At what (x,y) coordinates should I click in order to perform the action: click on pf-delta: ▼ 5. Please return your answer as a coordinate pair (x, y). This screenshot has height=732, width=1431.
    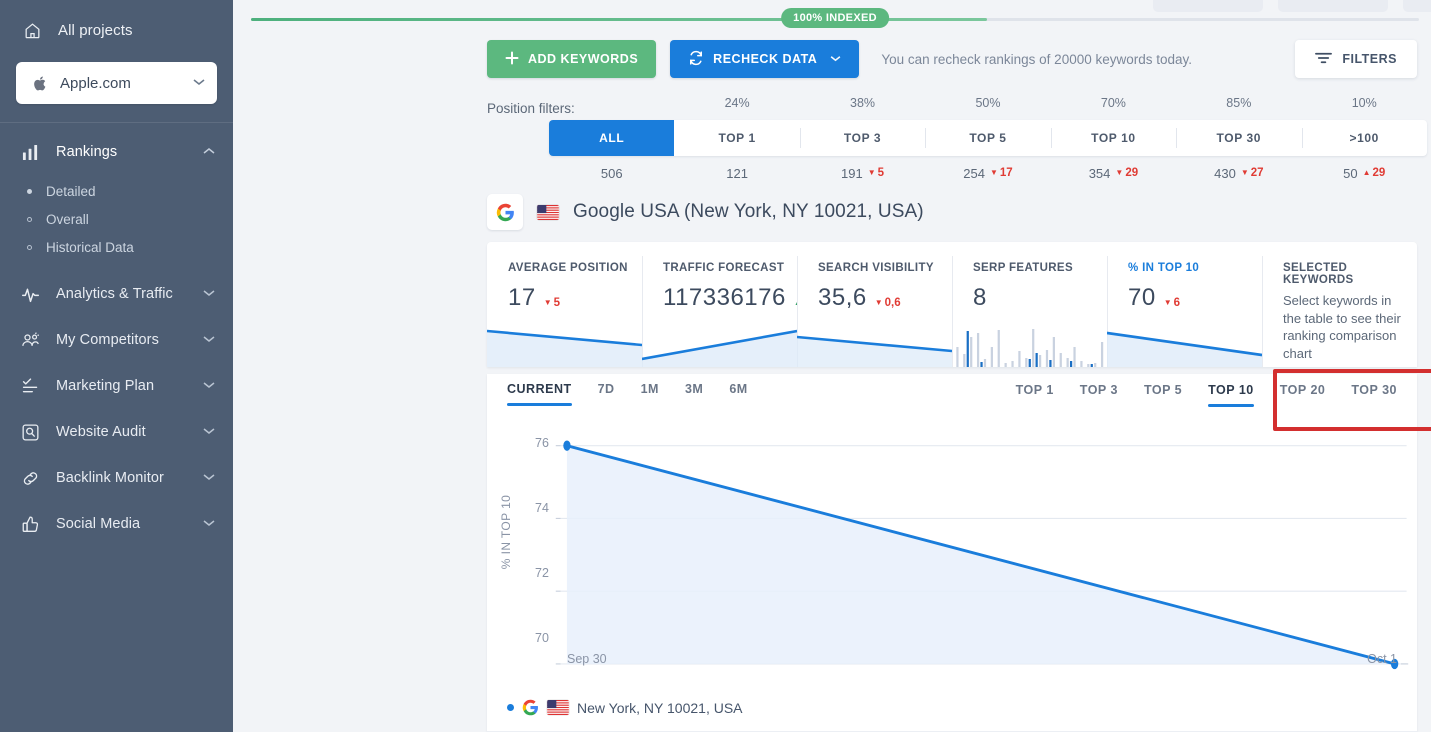
    Looking at the image, I should click on (876, 173).